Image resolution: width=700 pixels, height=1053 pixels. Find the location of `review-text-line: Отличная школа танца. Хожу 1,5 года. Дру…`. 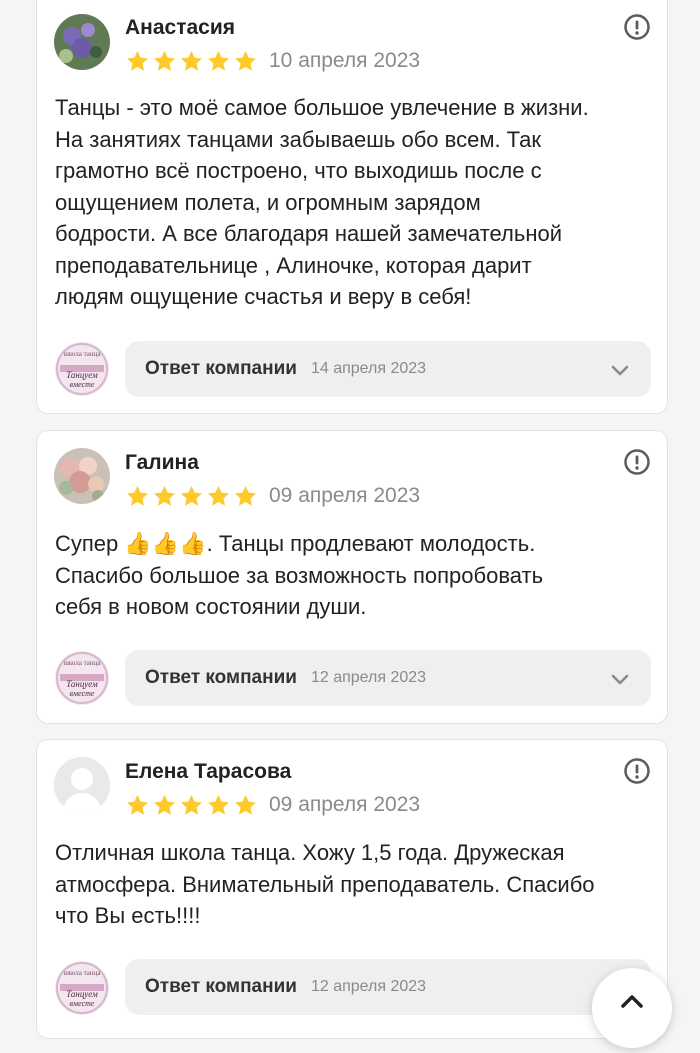

review-text-line: Отличная школа танца. Хожу 1,5 года. Дру… is located at coordinates (310, 852).